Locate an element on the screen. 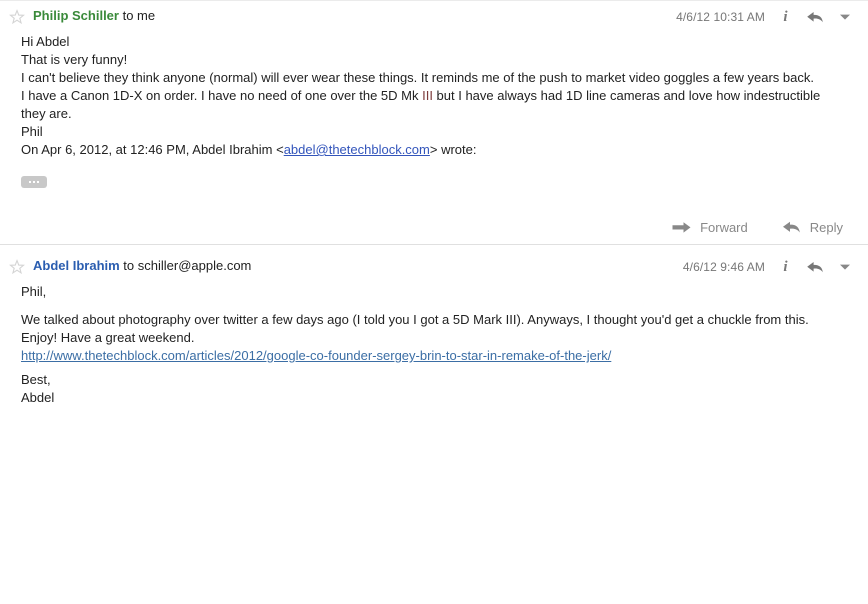 This screenshot has width=868, height=604. body-signature: Abdel is located at coordinates (38, 397).